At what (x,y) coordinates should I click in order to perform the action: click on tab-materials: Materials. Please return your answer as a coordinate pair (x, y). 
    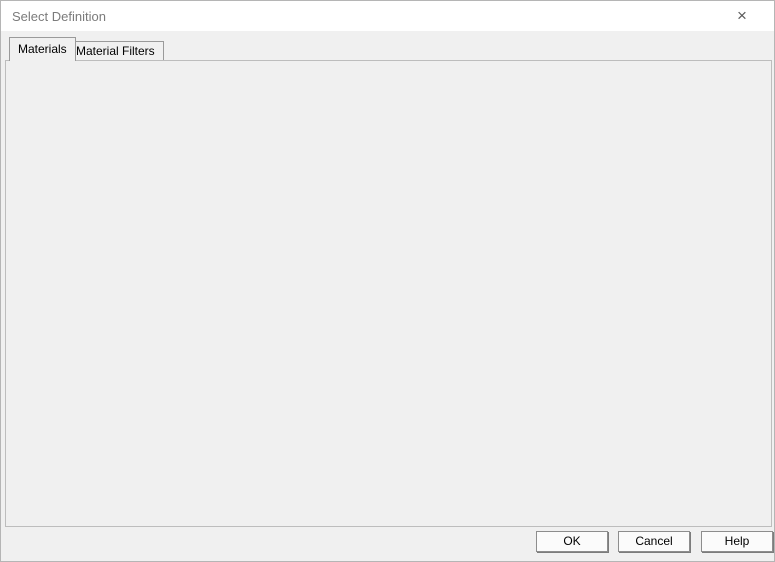
    Looking at the image, I should click on (42, 49).